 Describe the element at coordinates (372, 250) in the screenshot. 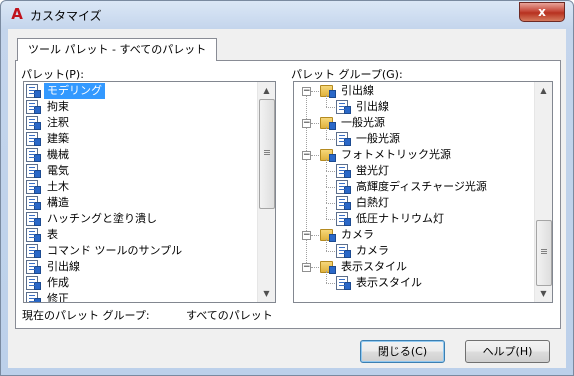

I see `palette-label: カメラ` at that location.